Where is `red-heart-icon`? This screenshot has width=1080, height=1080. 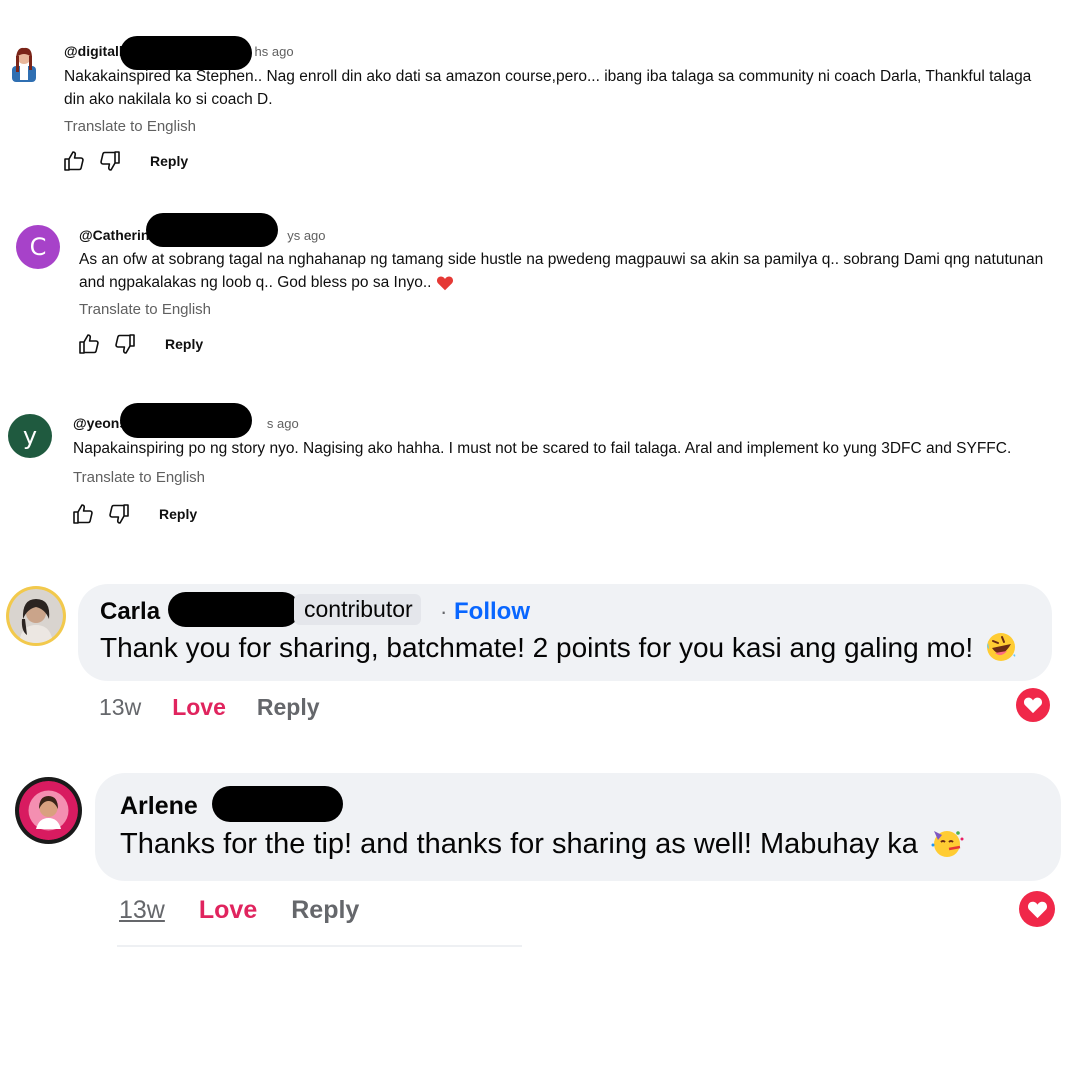
red-heart-icon is located at coordinates (444, 283).